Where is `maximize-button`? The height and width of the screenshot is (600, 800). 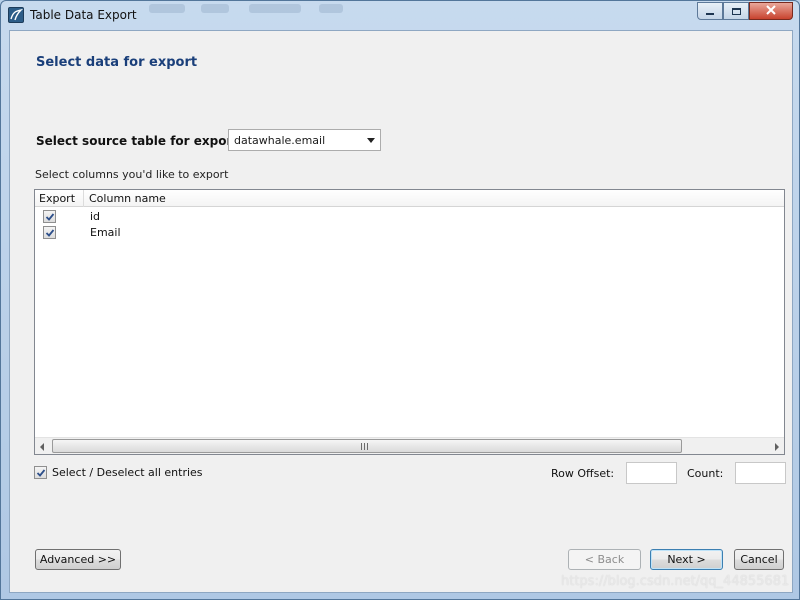
maximize-button is located at coordinates (736, 11).